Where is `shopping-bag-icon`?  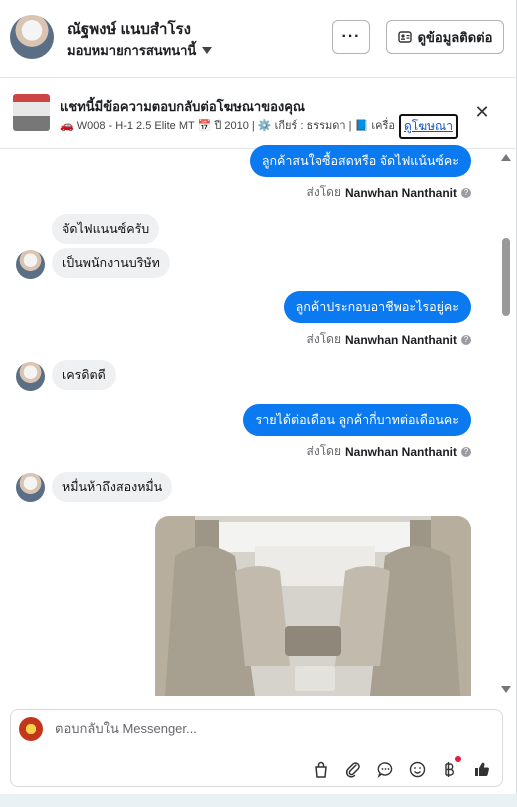 shopping-bag-icon is located at coordinates (321, 769).